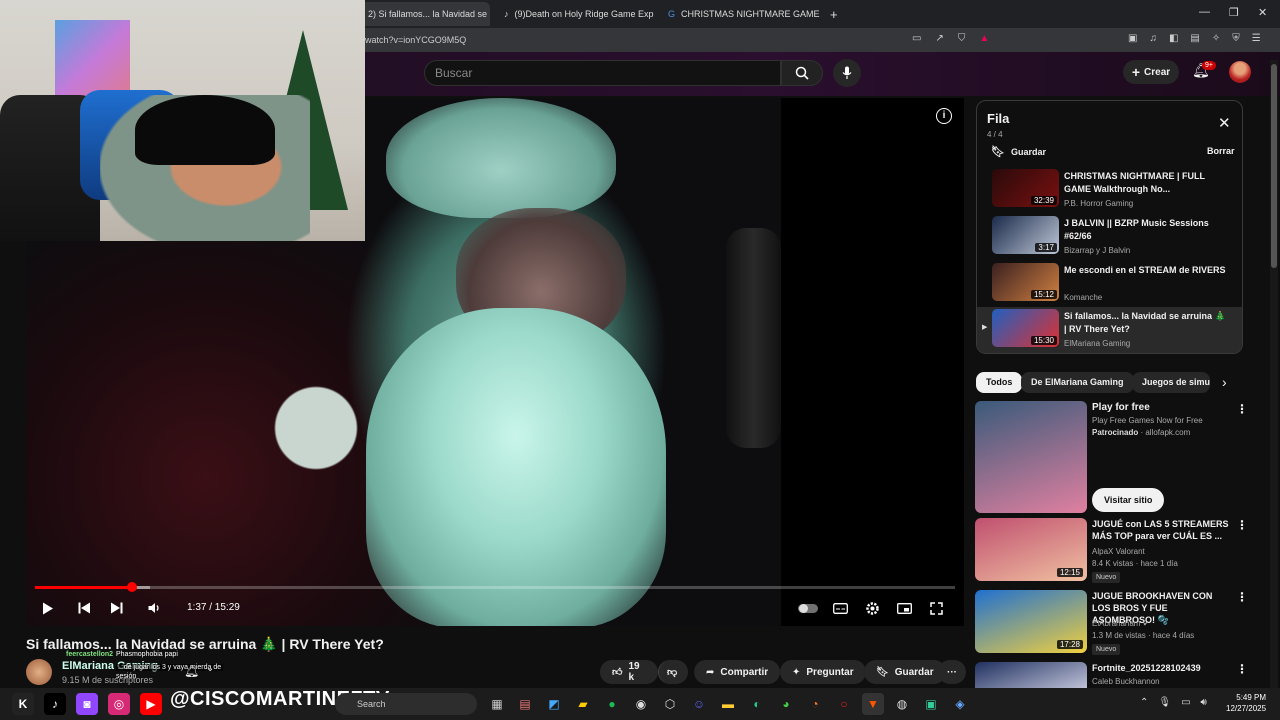 The height and width of the screenshot is (720, 1280). What do you see at coordinates (670, 704) in the screenshot?
I see `app-icon: ⬡` at bounding box center [670, 704].